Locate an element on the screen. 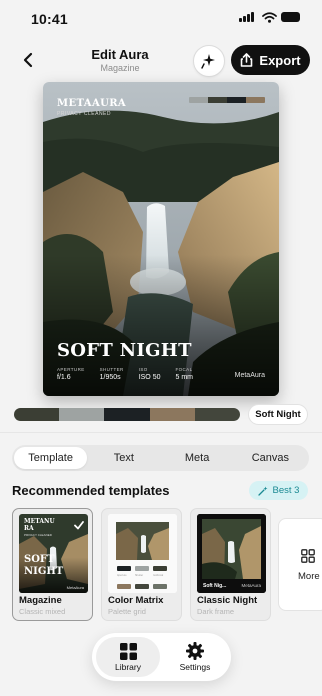  tab-meta: Meta is located at coordinates (197, 458).